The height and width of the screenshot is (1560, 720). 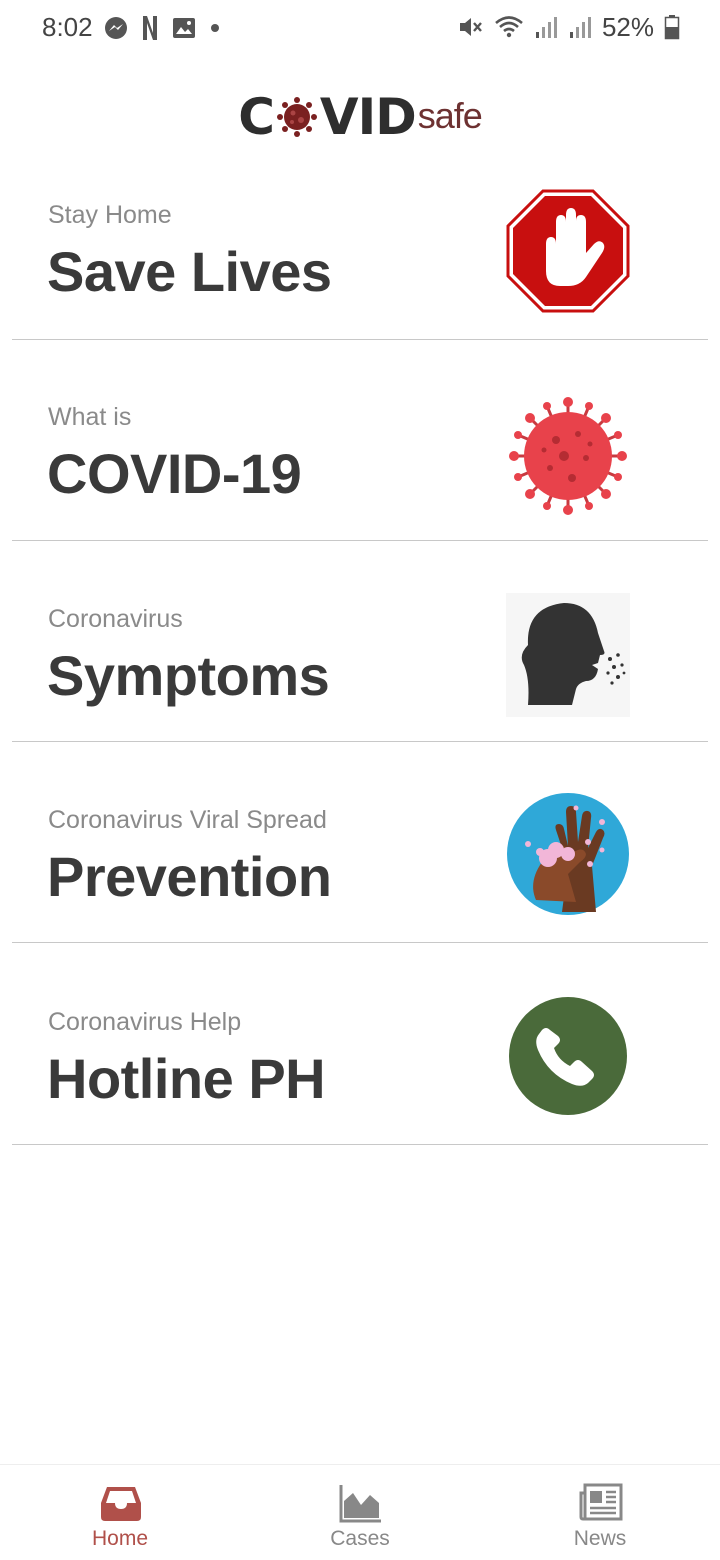 What do you see at coordinates (470, 27) in the screenshot?
I see `mute-icon` at bounding box center [470, 27].